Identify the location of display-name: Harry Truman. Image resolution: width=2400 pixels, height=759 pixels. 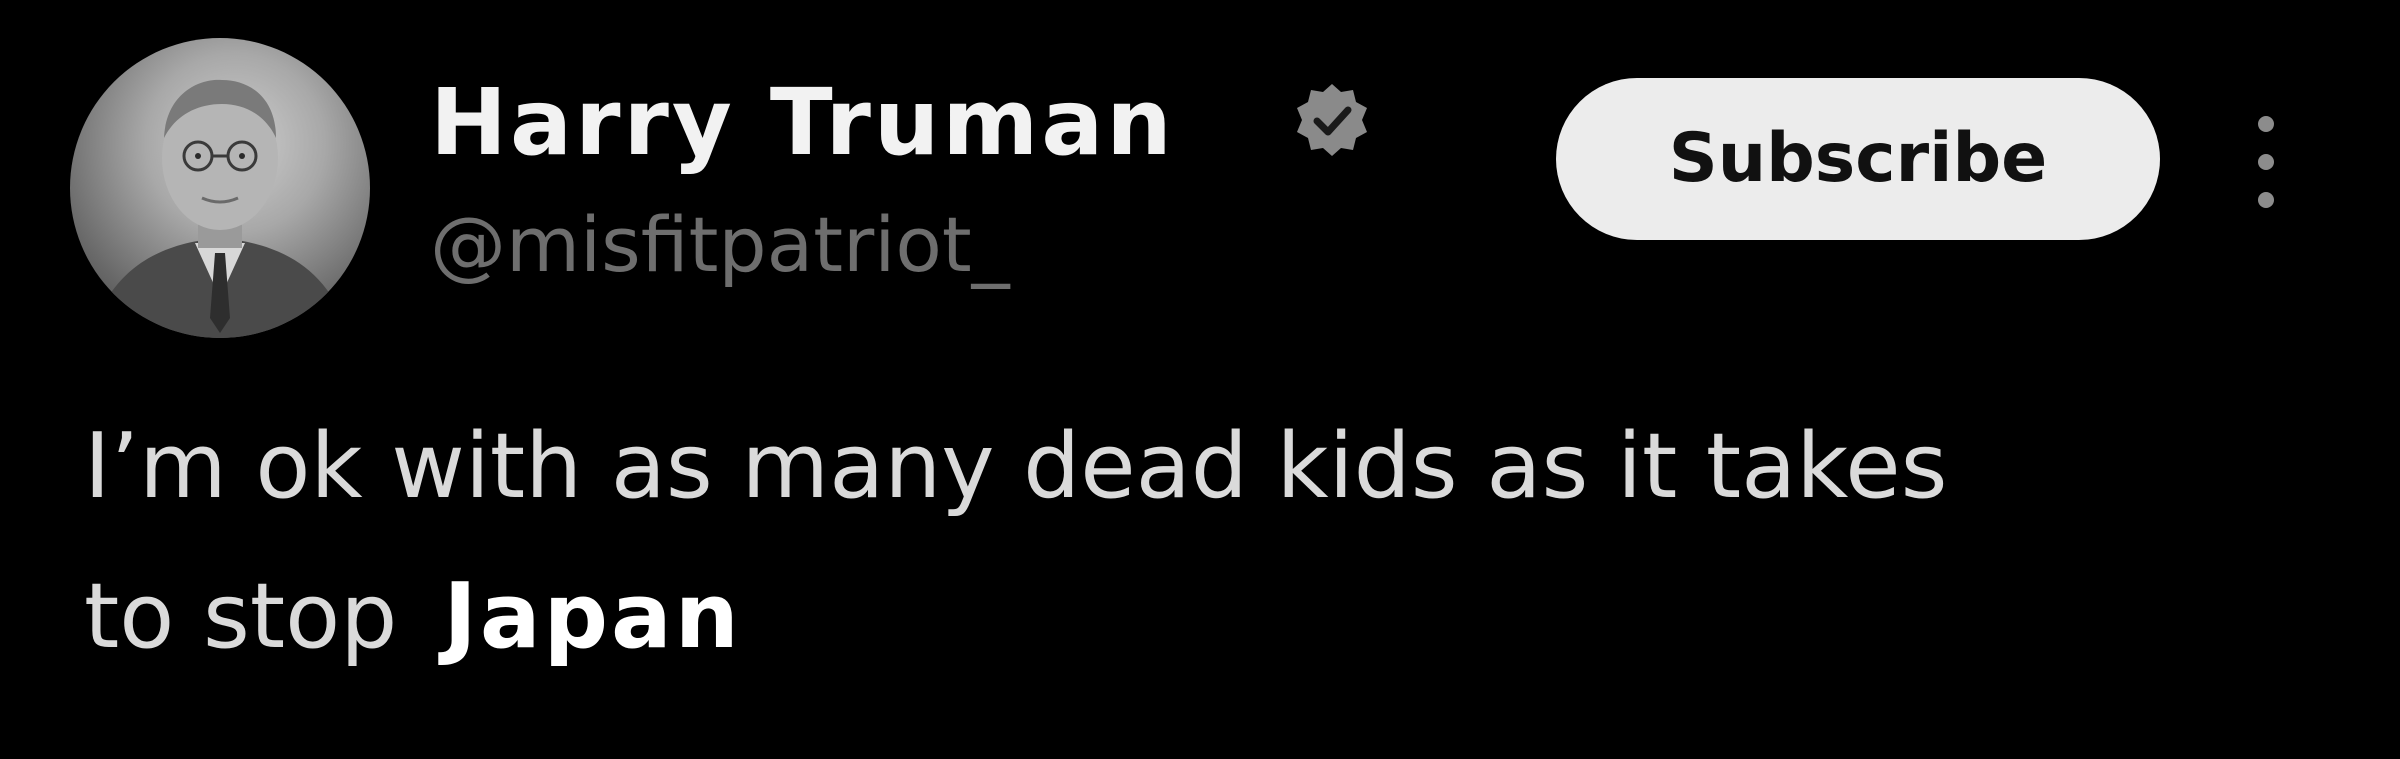
(802, 123).